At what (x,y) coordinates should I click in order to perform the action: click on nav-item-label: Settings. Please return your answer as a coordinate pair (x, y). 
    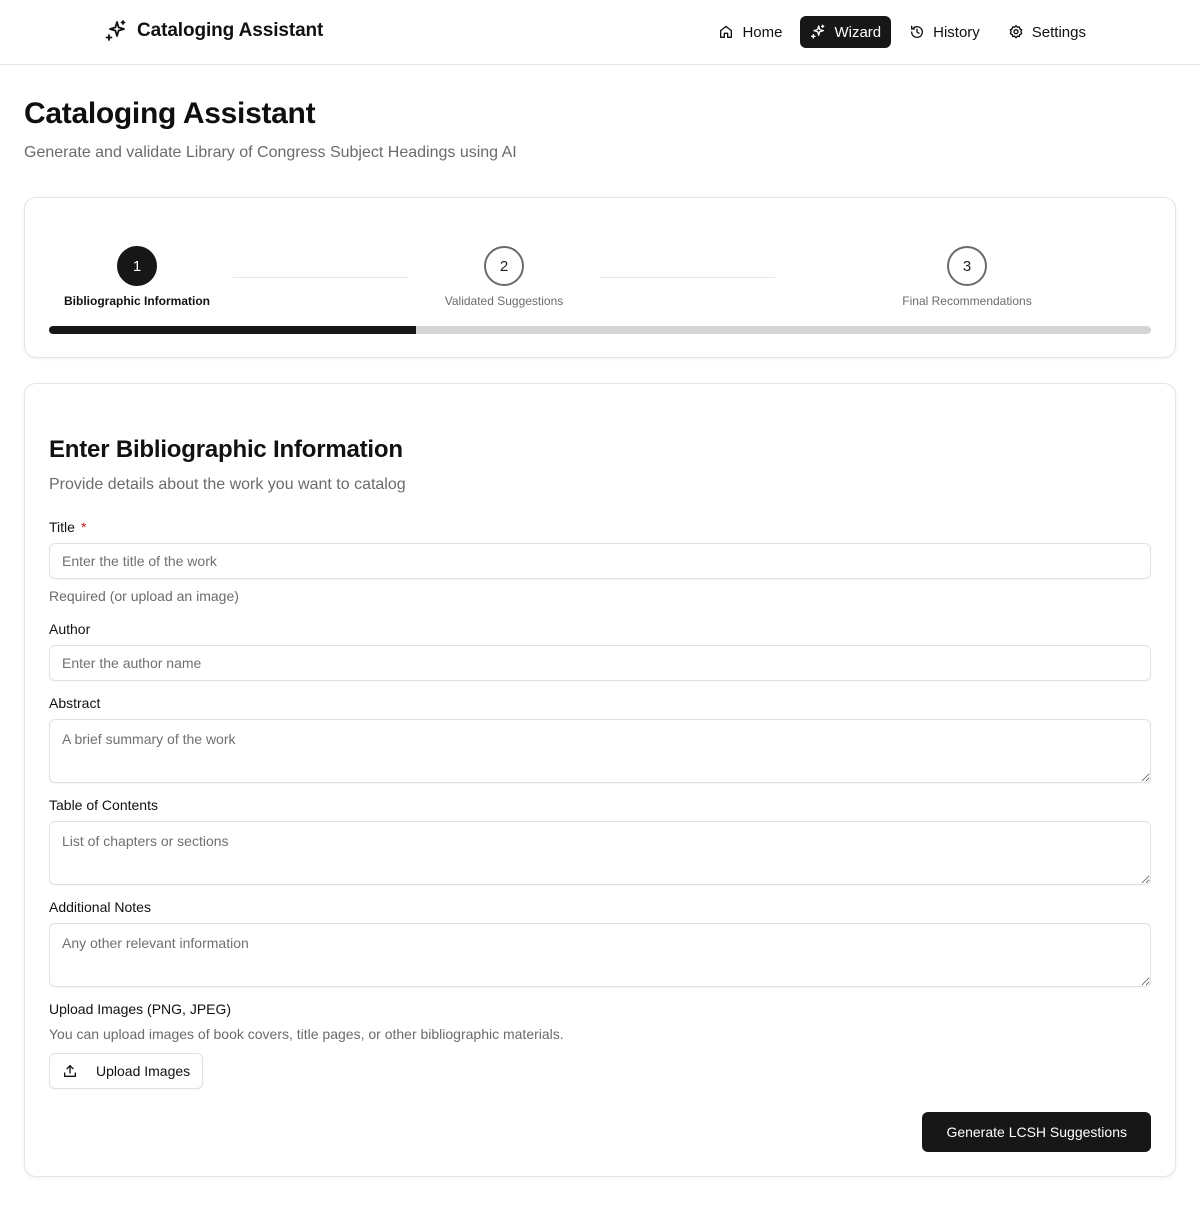
    Looking at the image, I should click on (1058, 32).